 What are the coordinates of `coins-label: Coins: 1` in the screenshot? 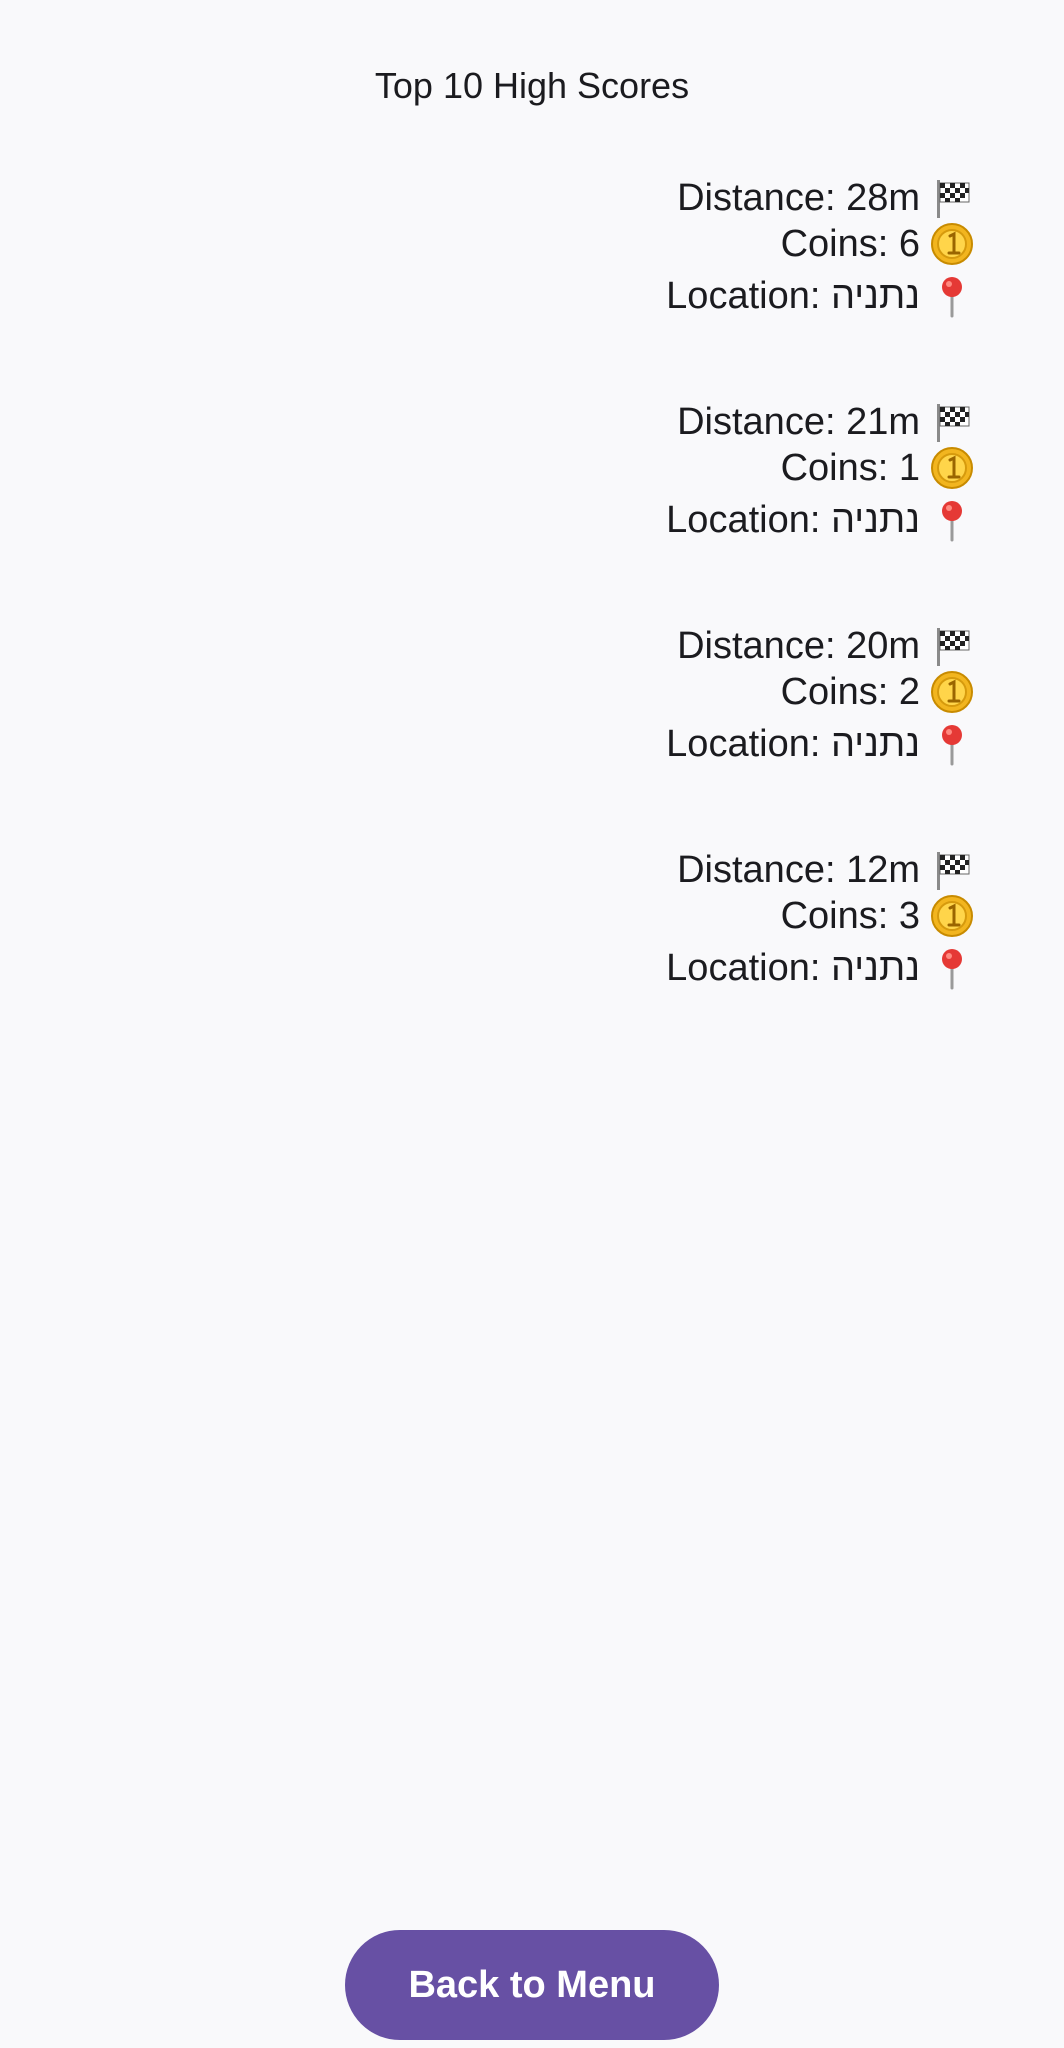 It's located at (850, 468).